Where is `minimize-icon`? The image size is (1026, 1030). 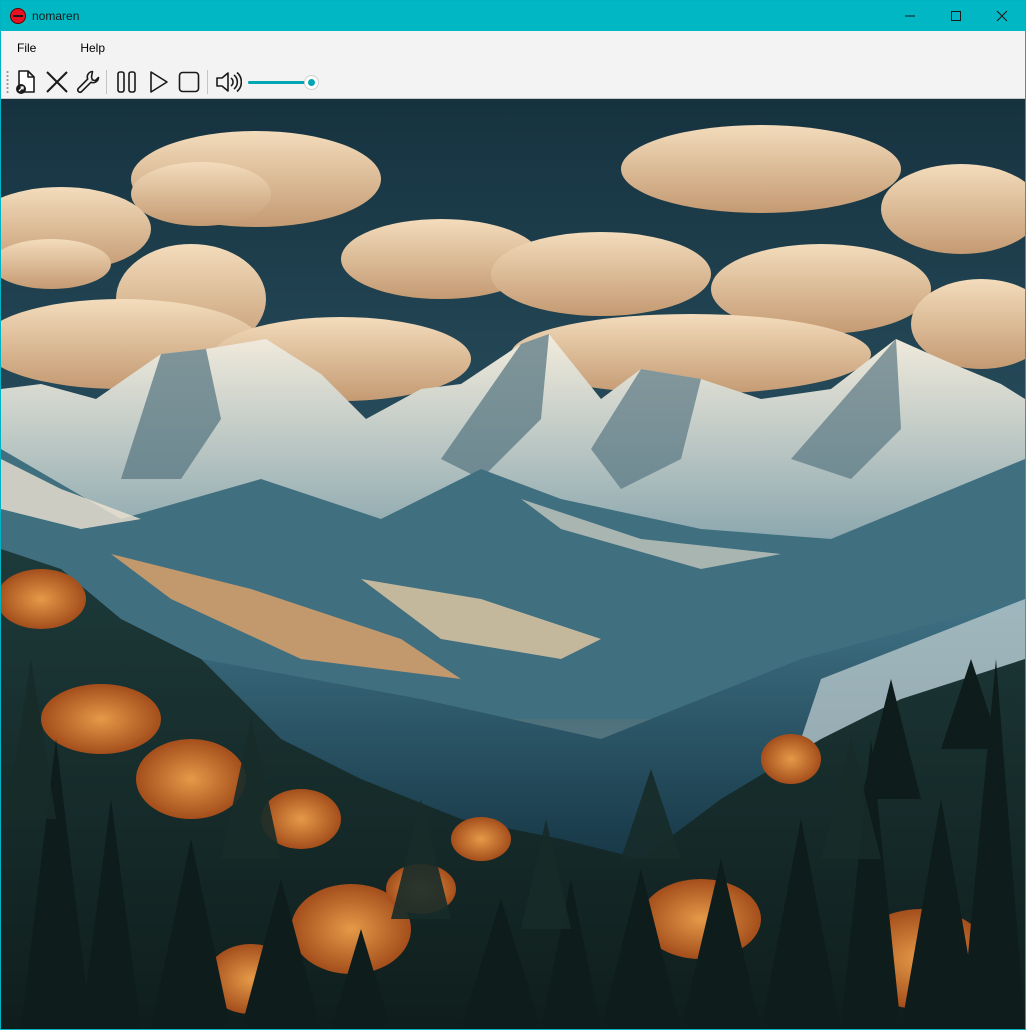 minimize-icon is located at coordinates (910, 16).